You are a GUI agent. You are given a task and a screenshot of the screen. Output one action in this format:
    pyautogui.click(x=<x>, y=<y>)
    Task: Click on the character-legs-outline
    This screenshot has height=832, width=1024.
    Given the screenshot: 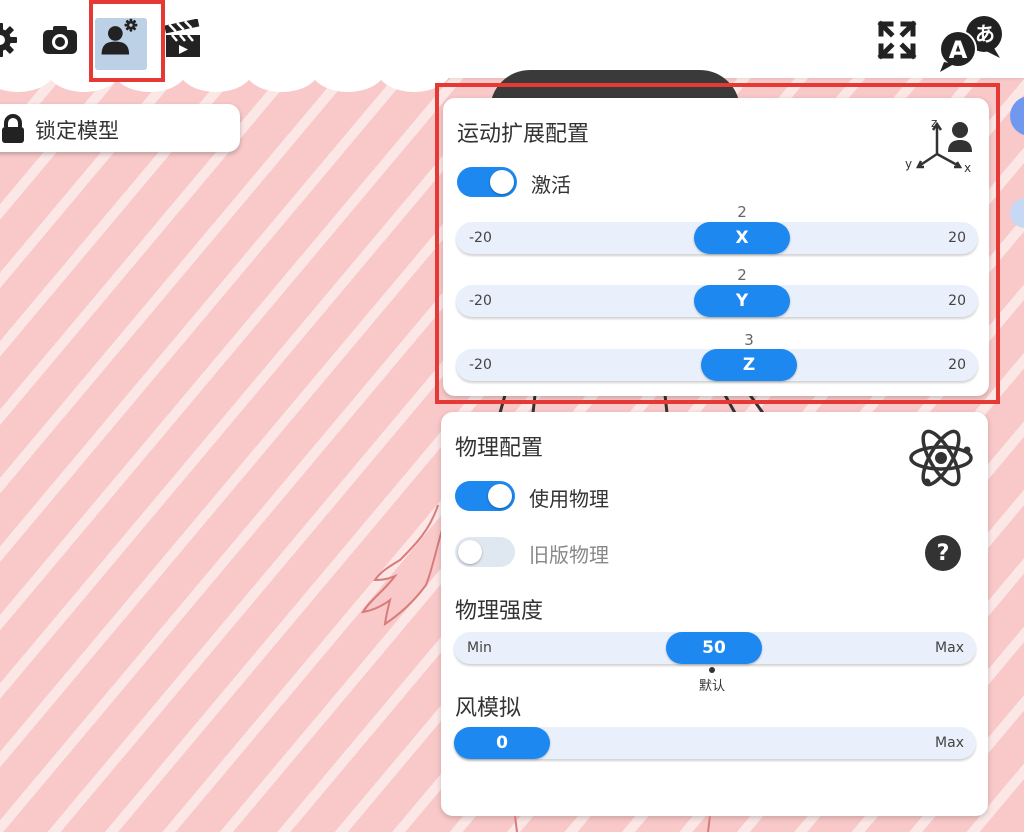 What is the action you would take?
    pyautogui.click(x=612, y=824)
    